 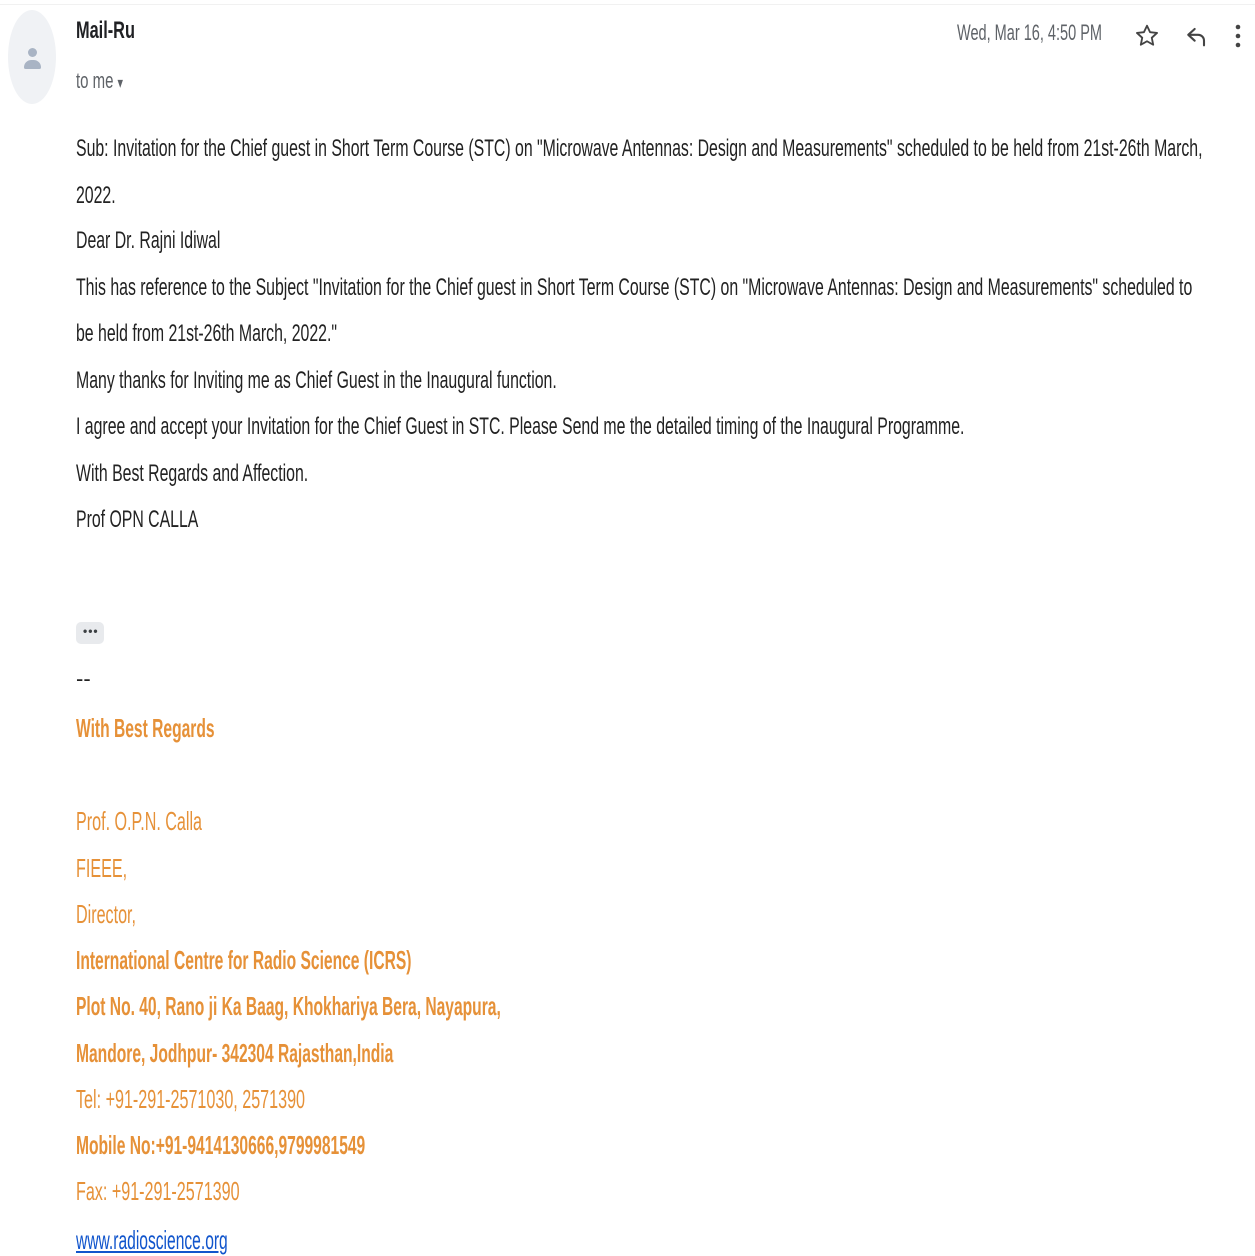 What do you see at coordinates (192, 473) in the screenshot?
I see `body-line: With Best Regards and Affection.` at bounding box center [192, 473].